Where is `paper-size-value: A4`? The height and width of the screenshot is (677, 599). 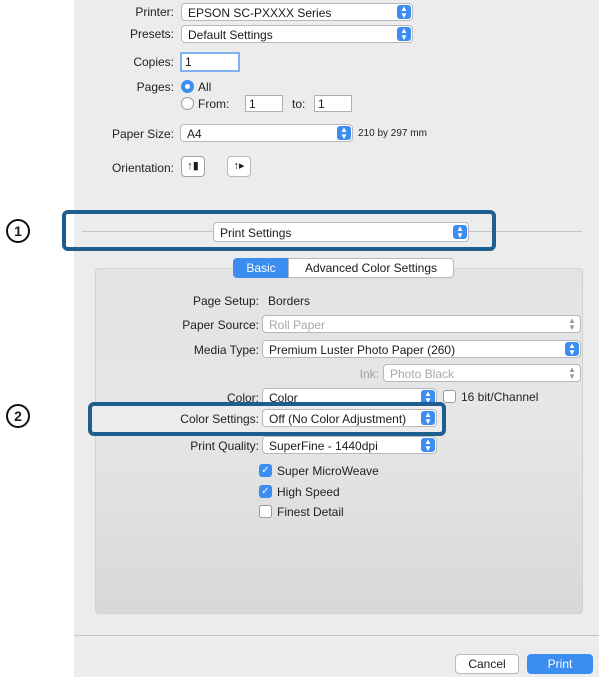
paper-size-value: A4 is located at coordinates (194, 134).